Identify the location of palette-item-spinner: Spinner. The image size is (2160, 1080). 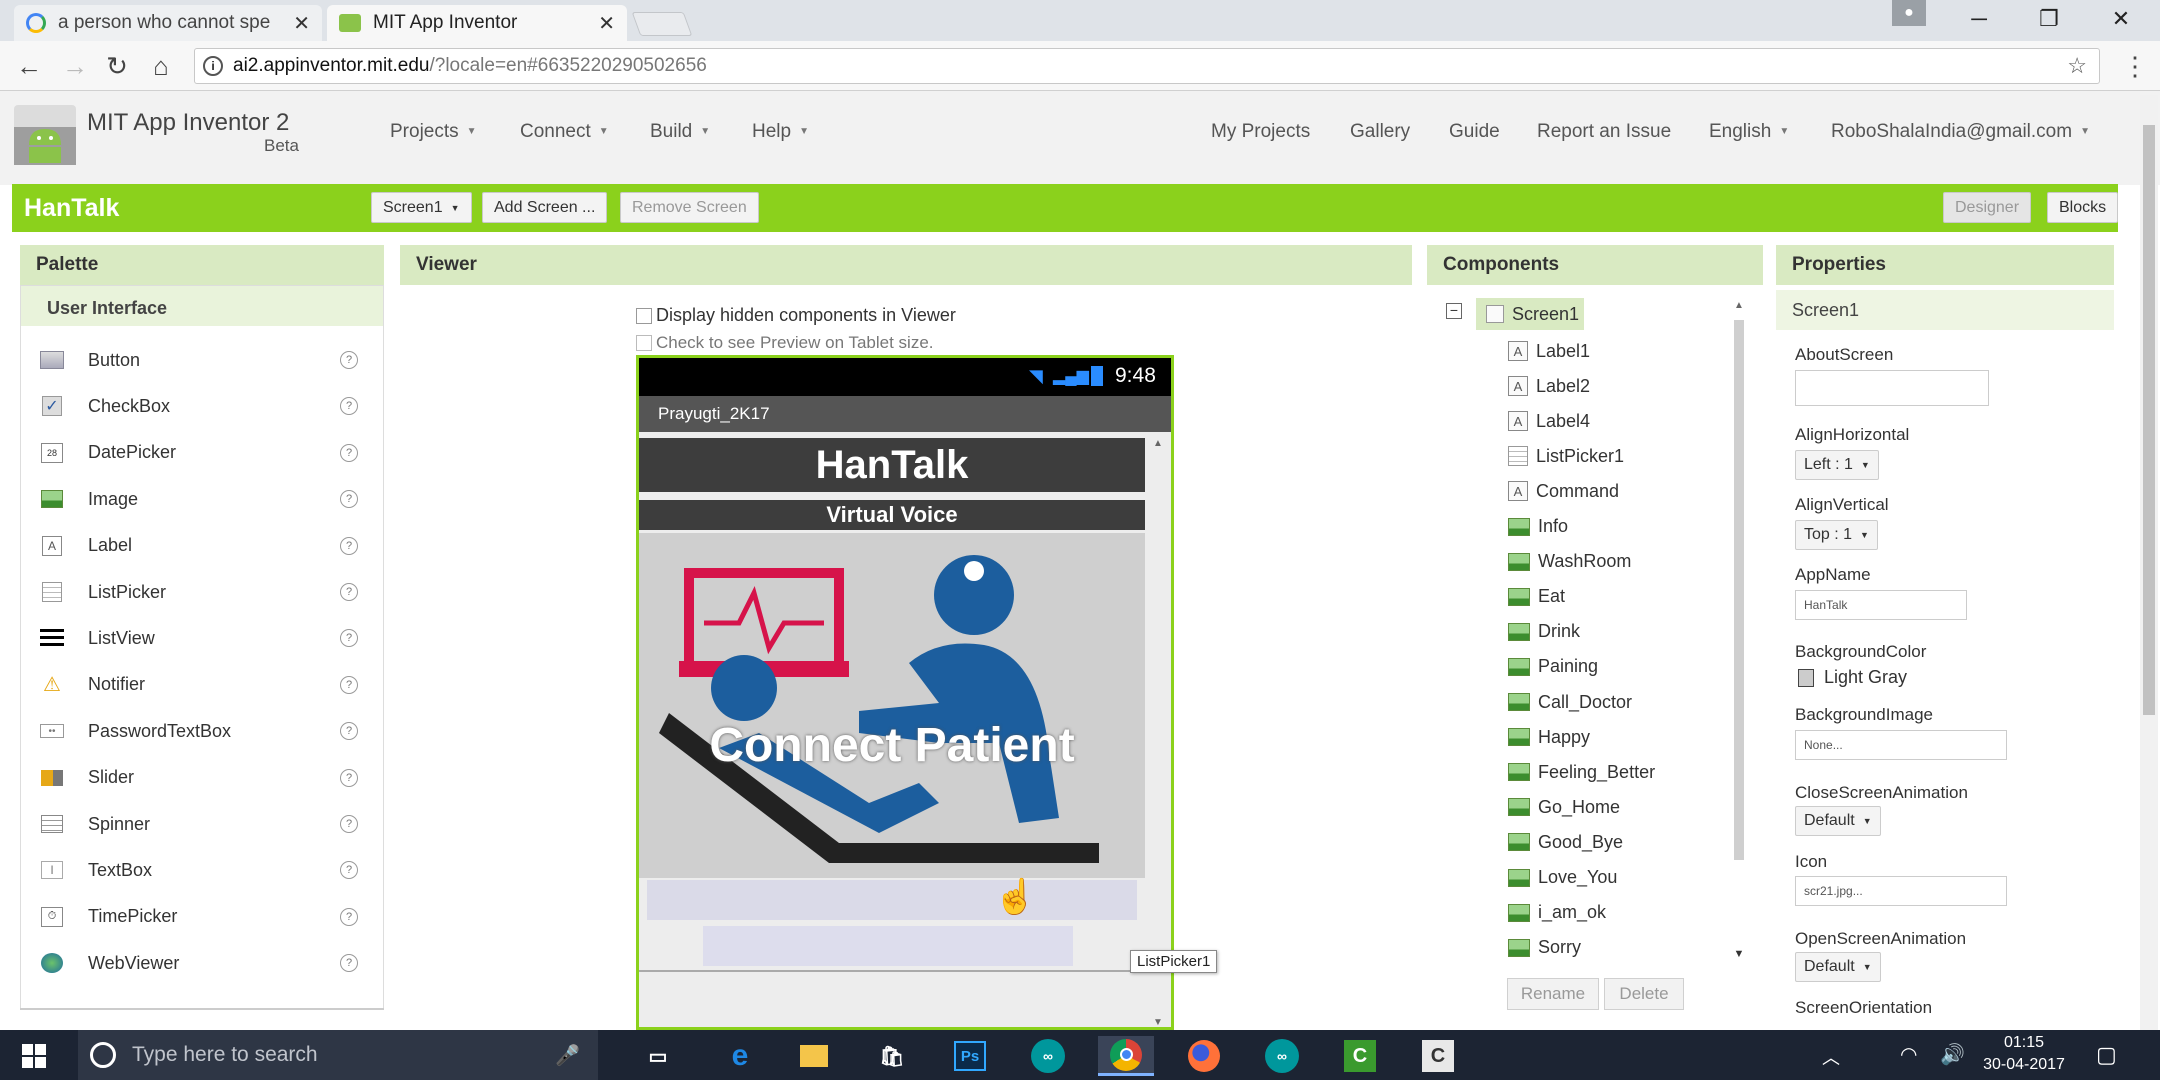
(95, 824).